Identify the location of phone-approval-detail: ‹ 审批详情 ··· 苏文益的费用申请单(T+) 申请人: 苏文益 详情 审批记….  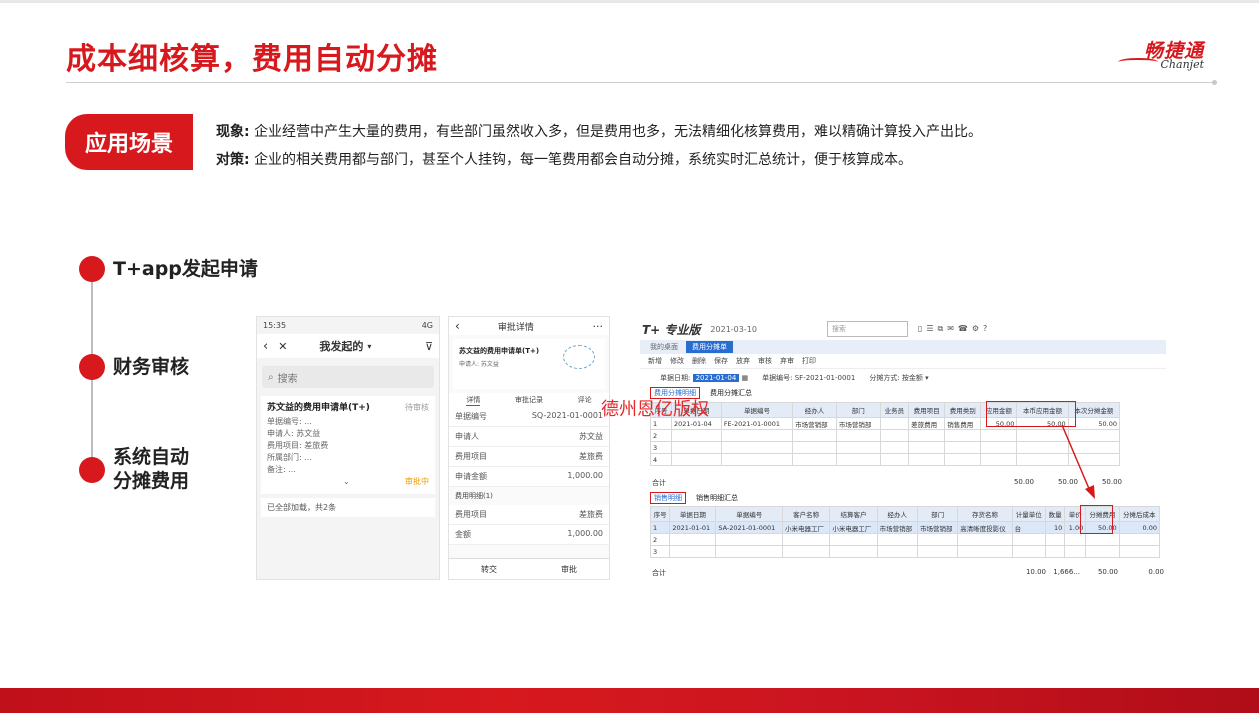
(529, 448).